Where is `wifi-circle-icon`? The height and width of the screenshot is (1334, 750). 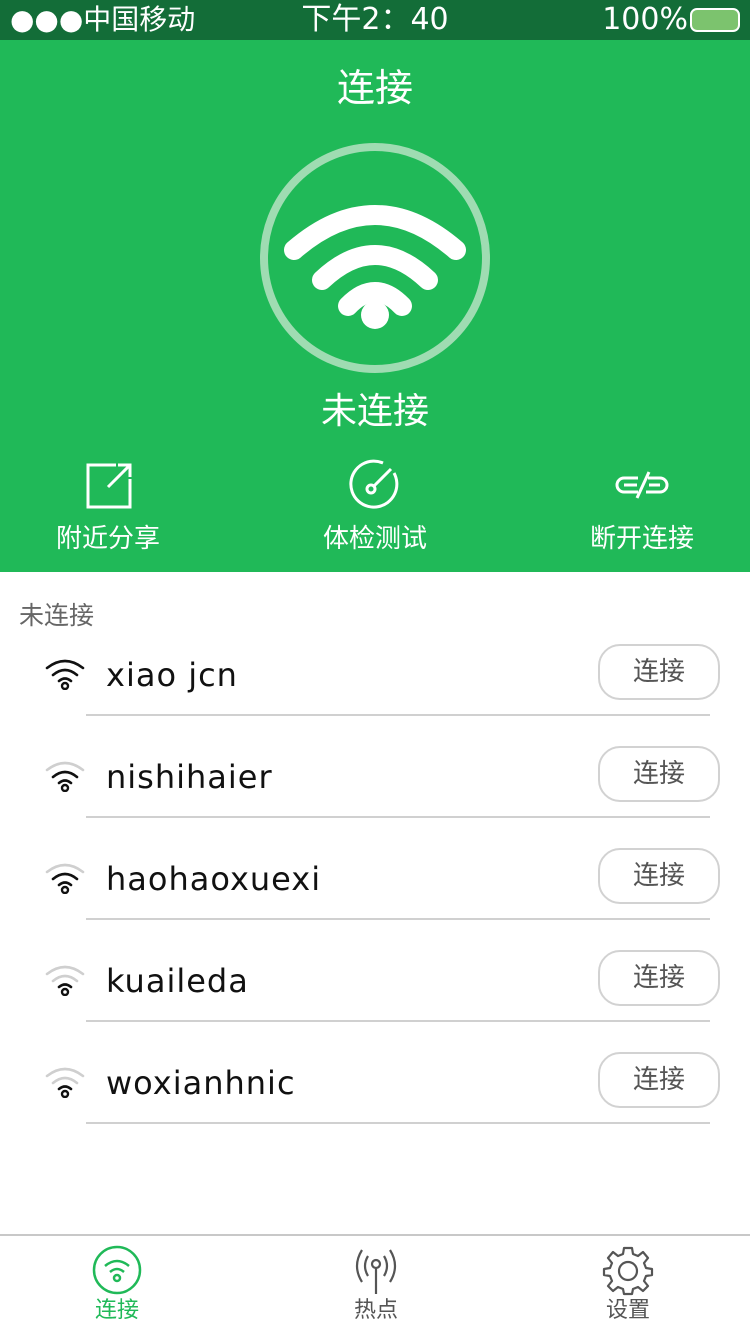
wifi-circle-icon is located at coordinates (117, 1270).